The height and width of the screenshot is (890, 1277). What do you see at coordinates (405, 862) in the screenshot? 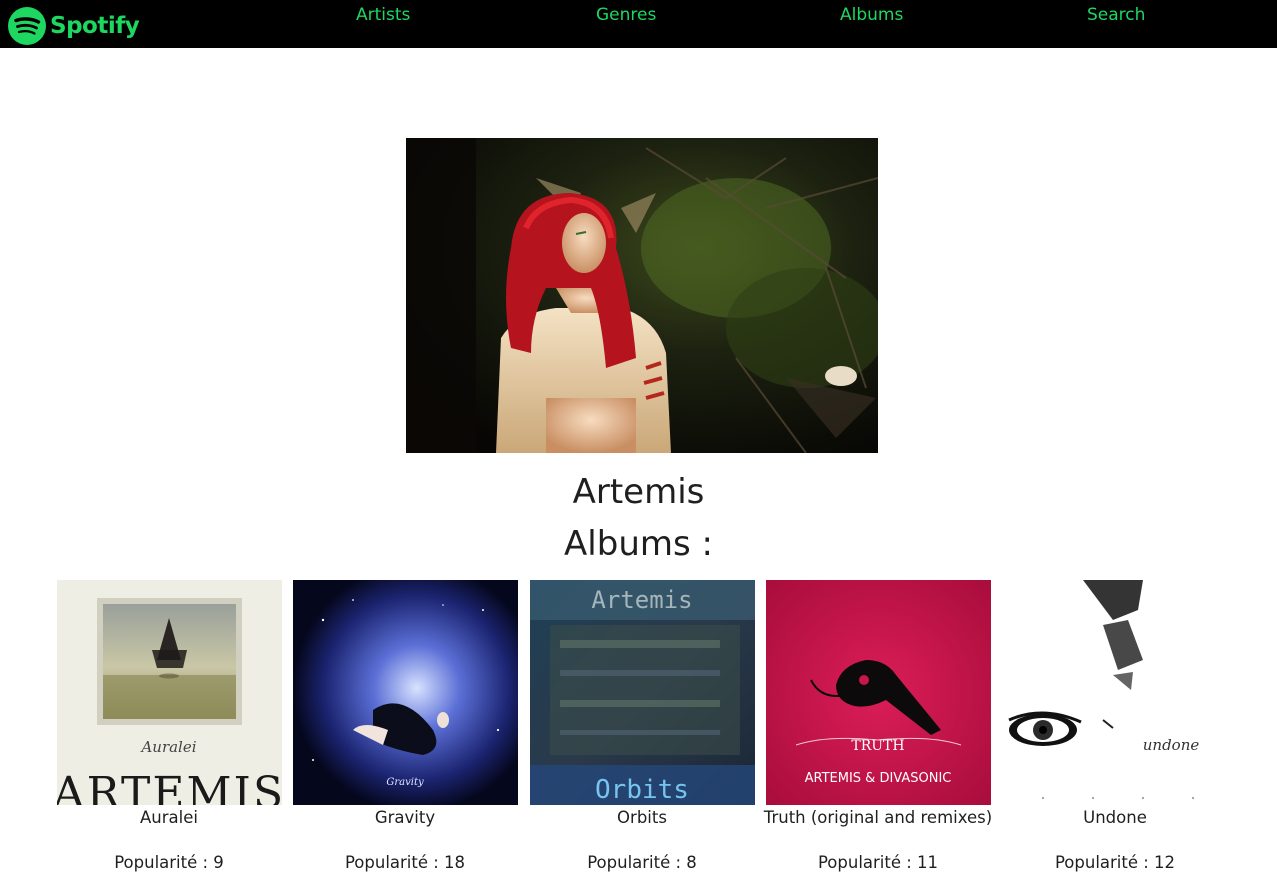
I see `album-popularity: Popularité : 18` at bounding box center [405, 862].